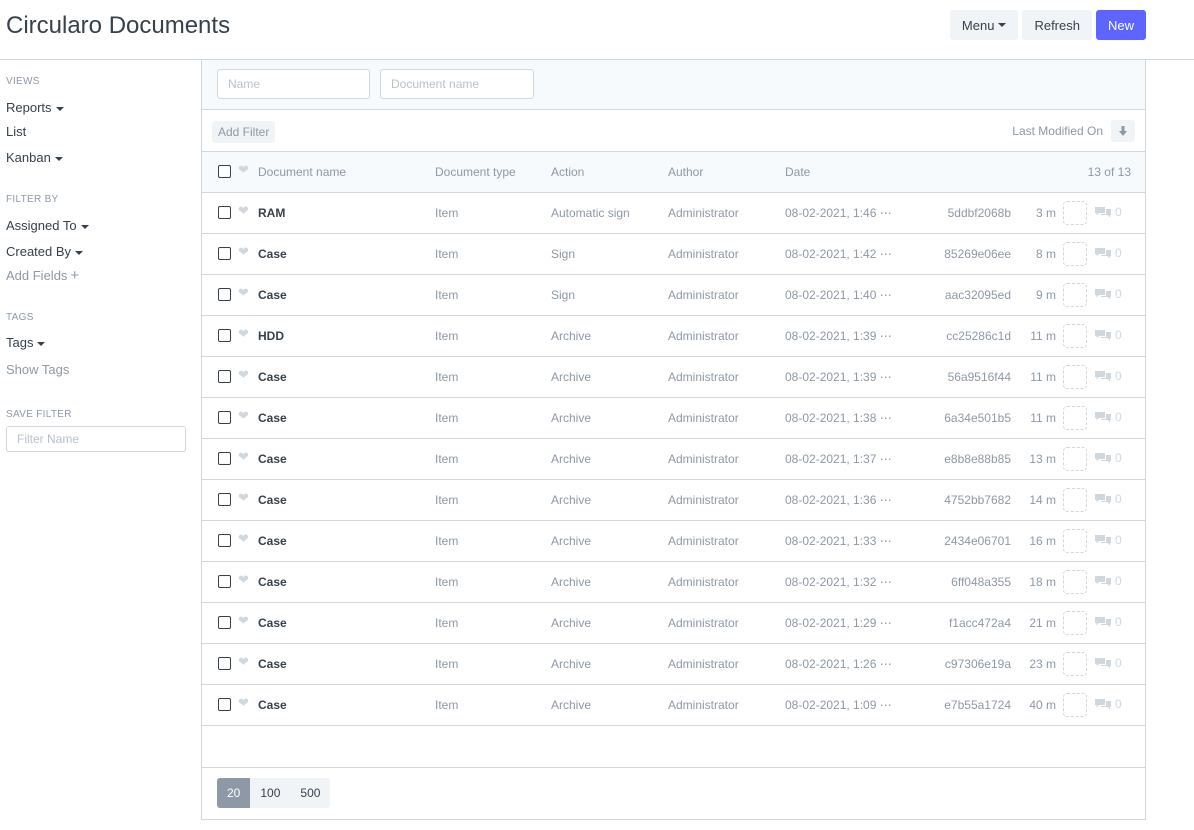 The height and width of the screenshot is (830, 1194). Describe the element at coordinates (26, 342) in the screenshot. I see `tags-dropdown: Tags` at that location.